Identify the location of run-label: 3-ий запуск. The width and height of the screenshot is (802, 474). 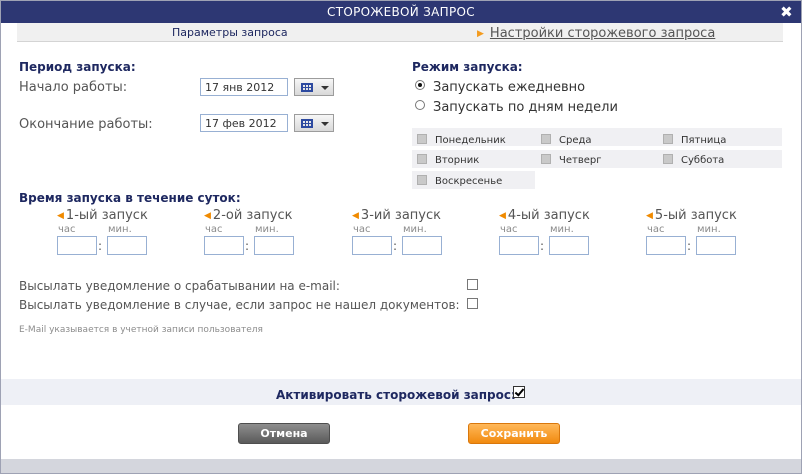
(400, 215).